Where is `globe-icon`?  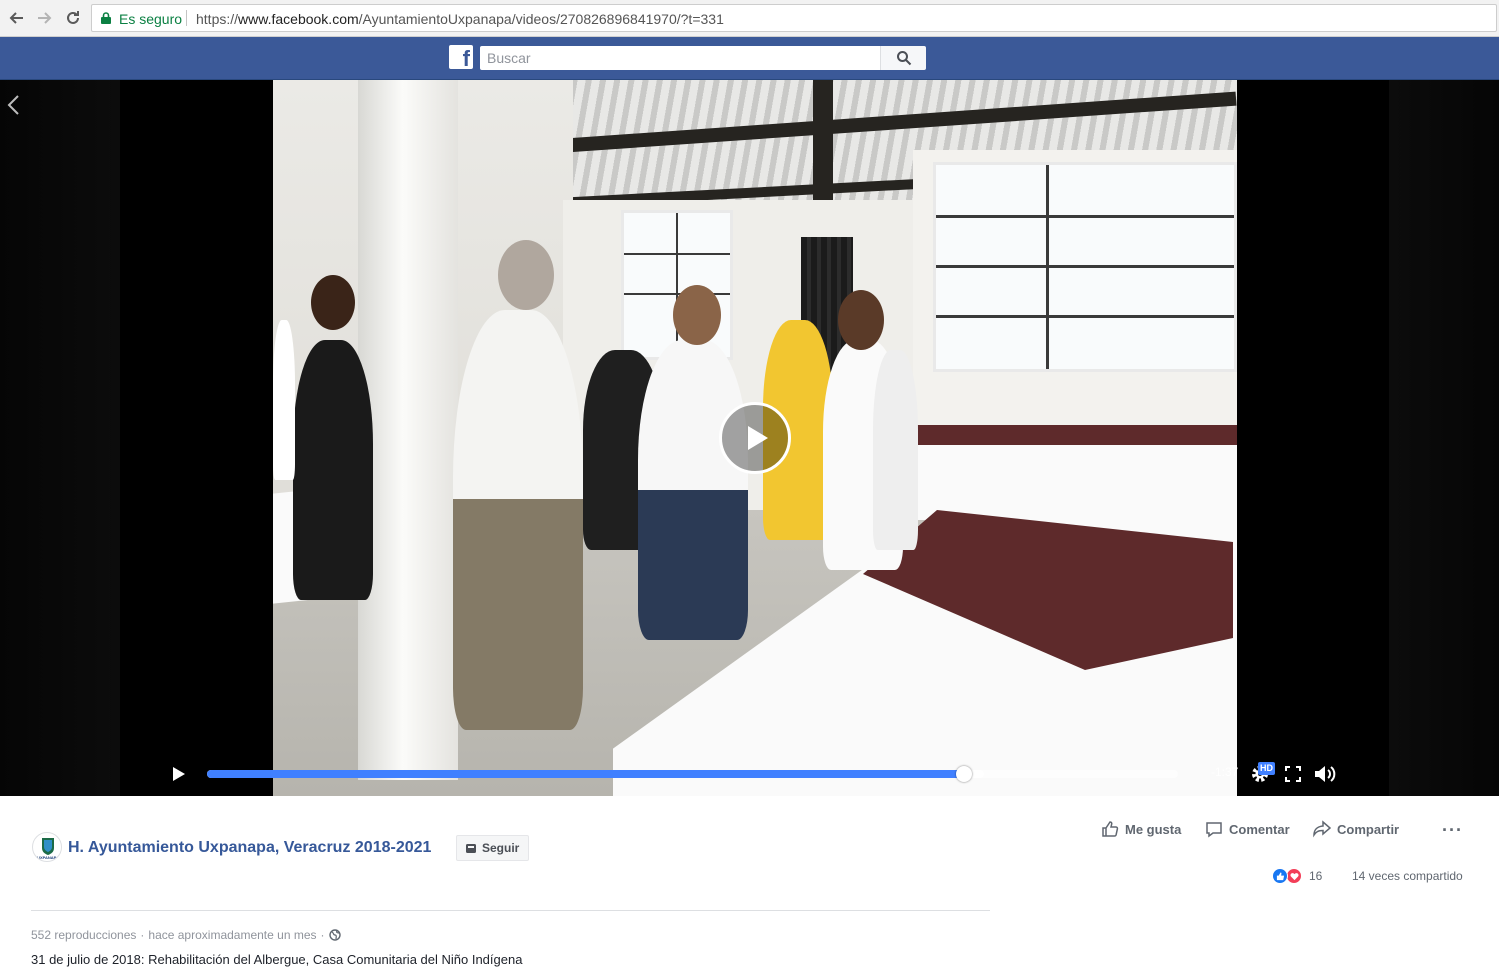
globe-icon is located at coordinates (334, 935).